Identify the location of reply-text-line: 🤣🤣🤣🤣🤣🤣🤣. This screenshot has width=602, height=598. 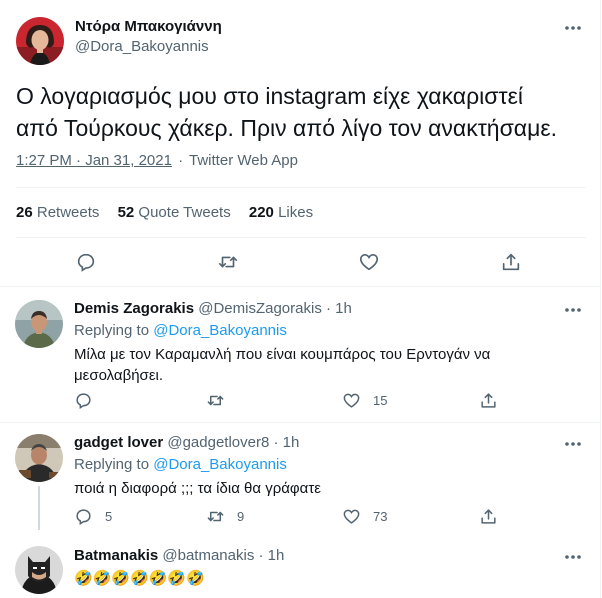
(139, 578).